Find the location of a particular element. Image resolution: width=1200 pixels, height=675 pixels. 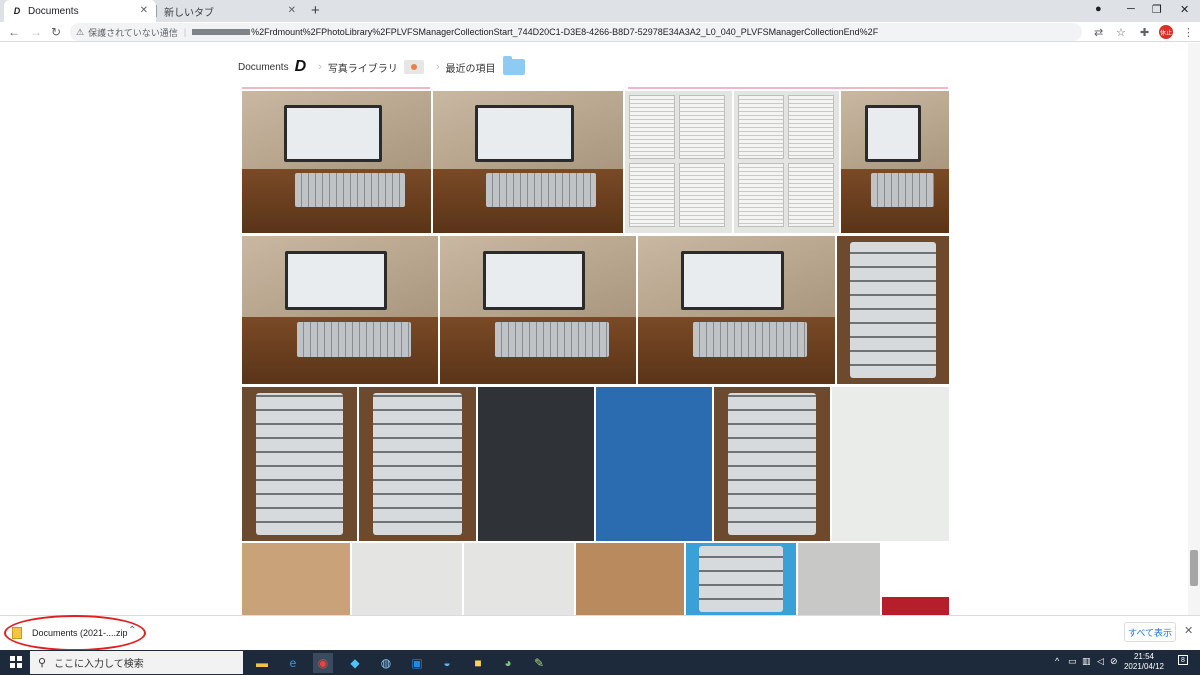

app-icon: ◒ is located at coordinates (447, 663).